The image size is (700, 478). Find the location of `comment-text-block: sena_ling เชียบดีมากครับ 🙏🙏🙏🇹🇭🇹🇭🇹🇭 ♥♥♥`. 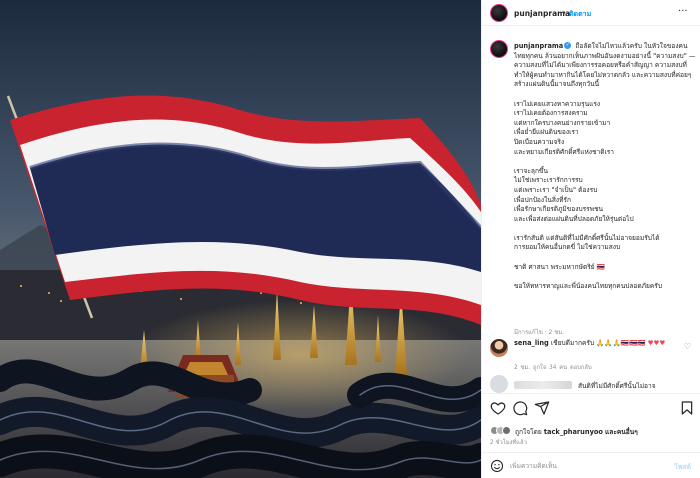

comment-text-block: sena_ling เชียบดีมากครับ 🙏🙏🙏🇹🇭🇹🇭🇹🇭 ♥♥♥ is located at coordinates (594, 343).